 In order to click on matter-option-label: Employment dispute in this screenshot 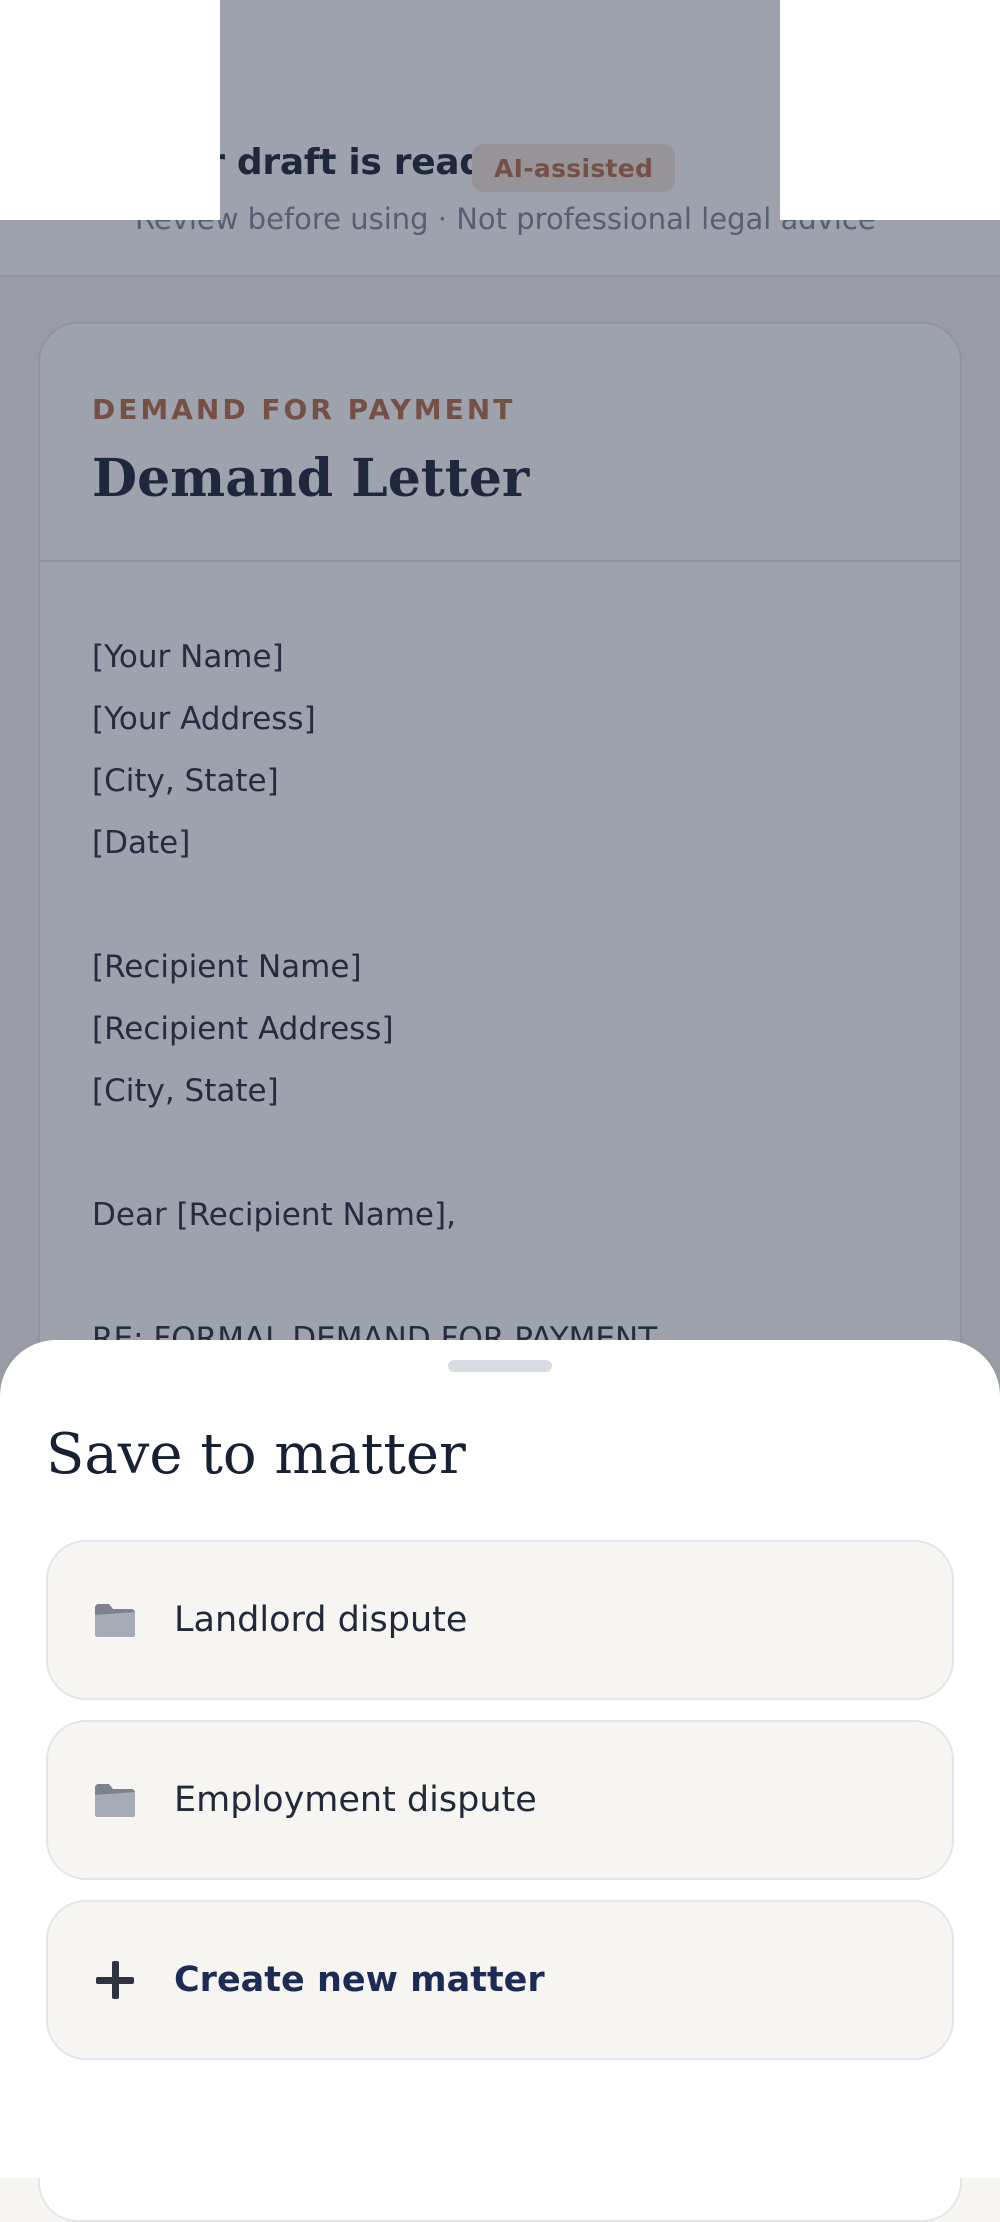, I will do `click(355, 1800)`.